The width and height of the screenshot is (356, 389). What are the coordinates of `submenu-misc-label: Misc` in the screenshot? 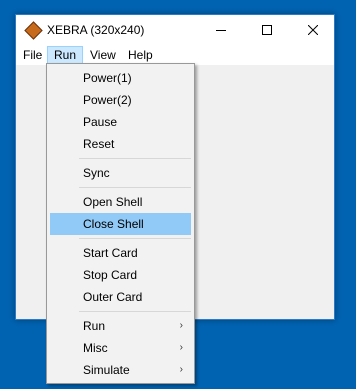 It's located at (95, 348).